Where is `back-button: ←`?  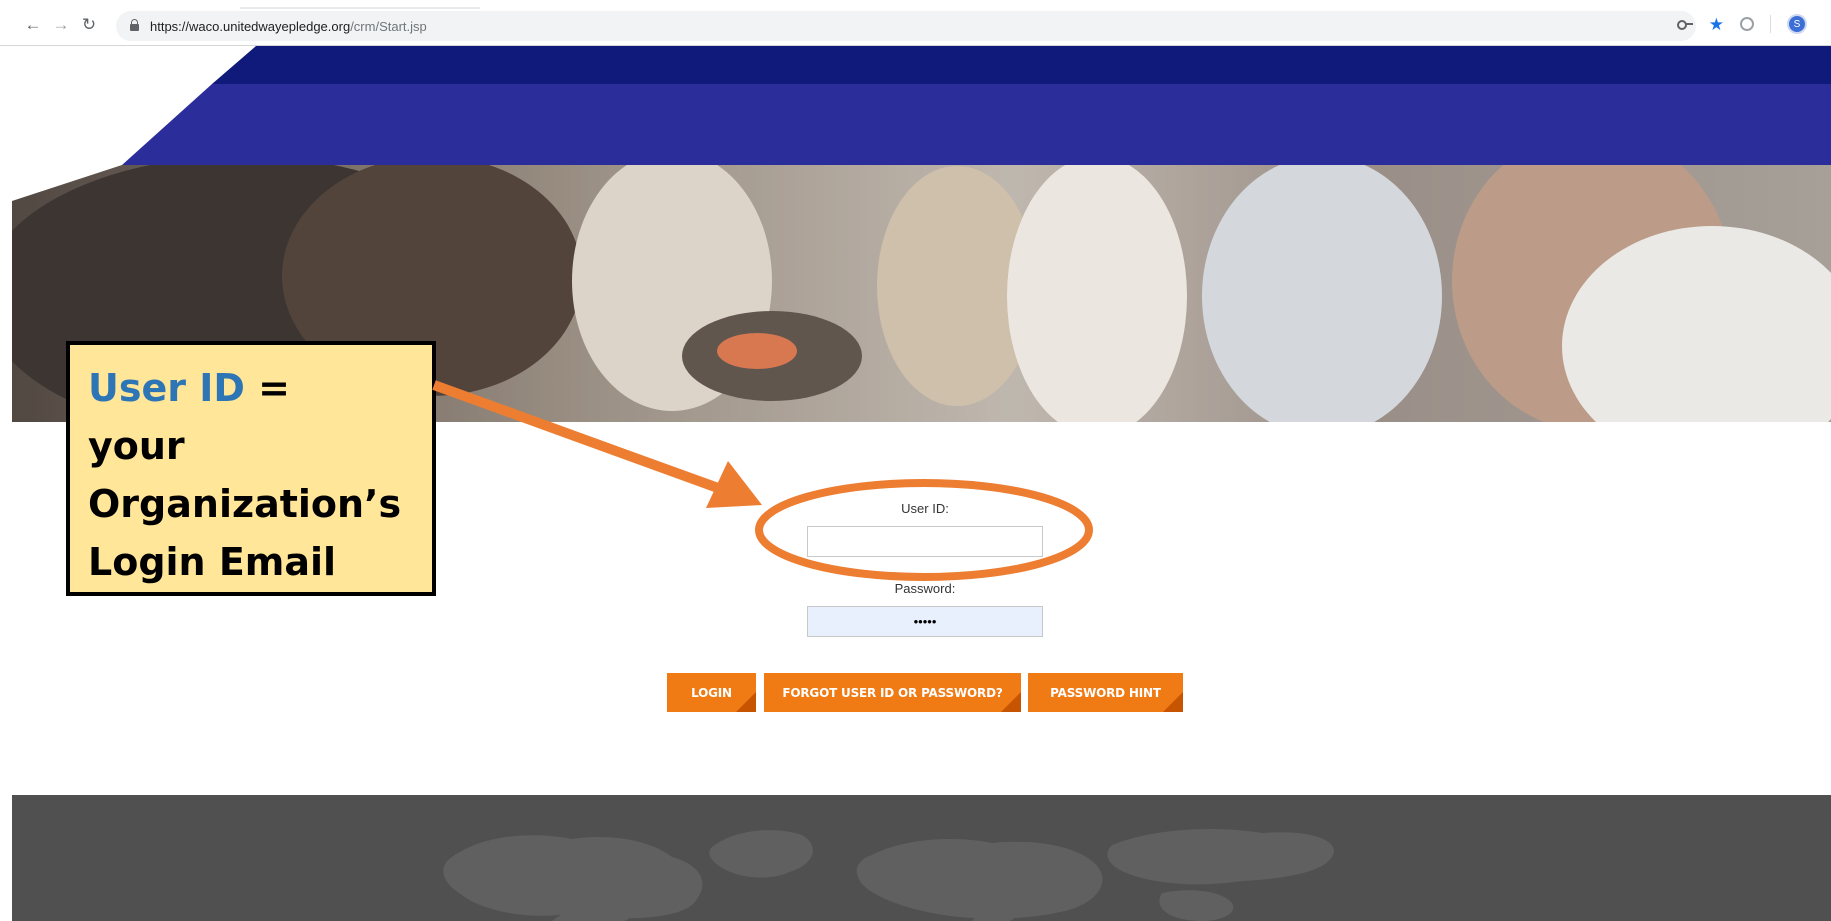 back-button: ← is located at coordinates (33, 25).